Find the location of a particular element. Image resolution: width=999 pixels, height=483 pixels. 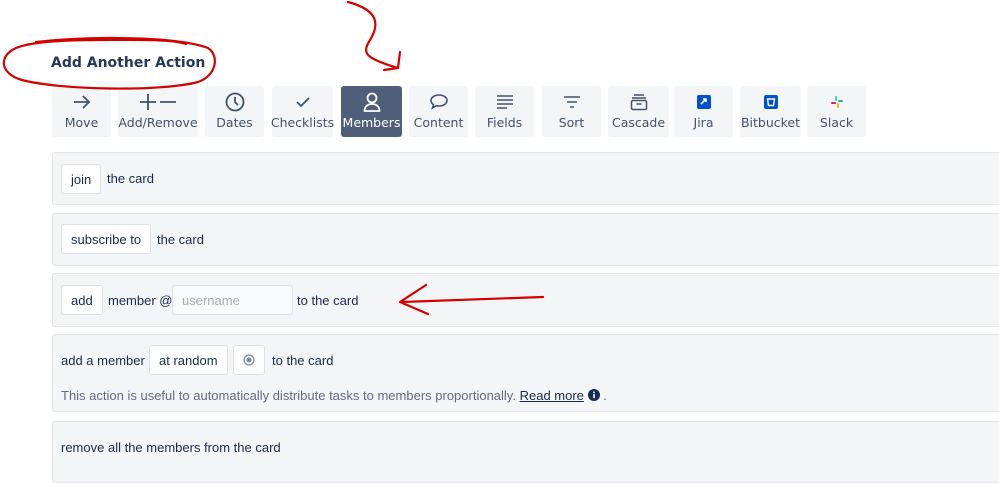

page-heading: Add Another Action is located at coordinates (128, 63).